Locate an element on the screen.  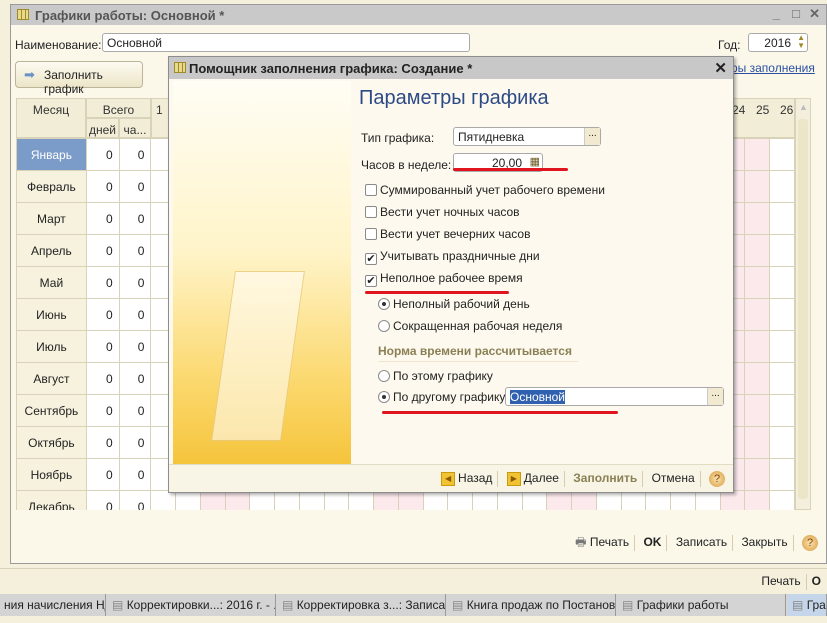
month-cell: Июль is located at coordinates (51, 346).